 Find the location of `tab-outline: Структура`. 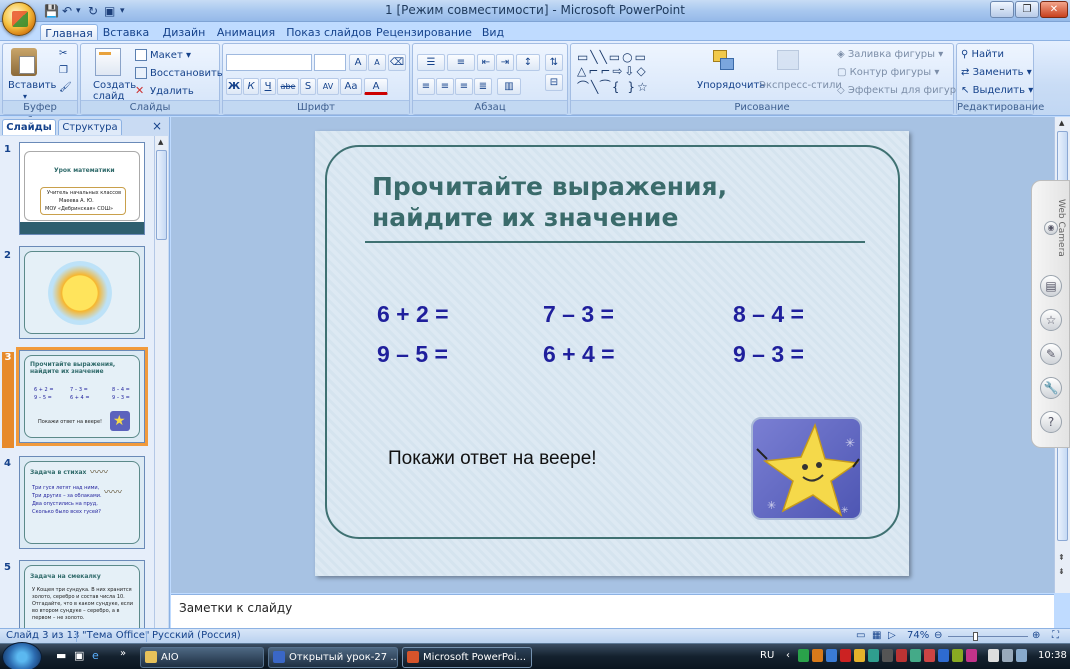

tab-outline: Структура is located at coordinates (90, 127).